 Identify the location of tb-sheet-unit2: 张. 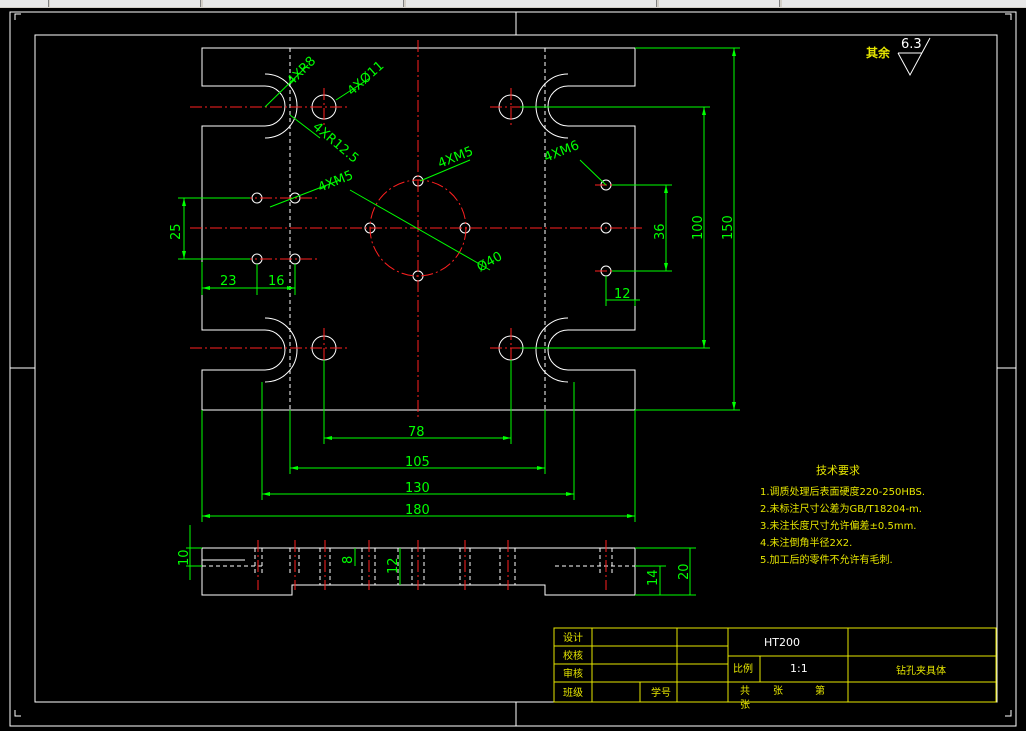
(745, 705).